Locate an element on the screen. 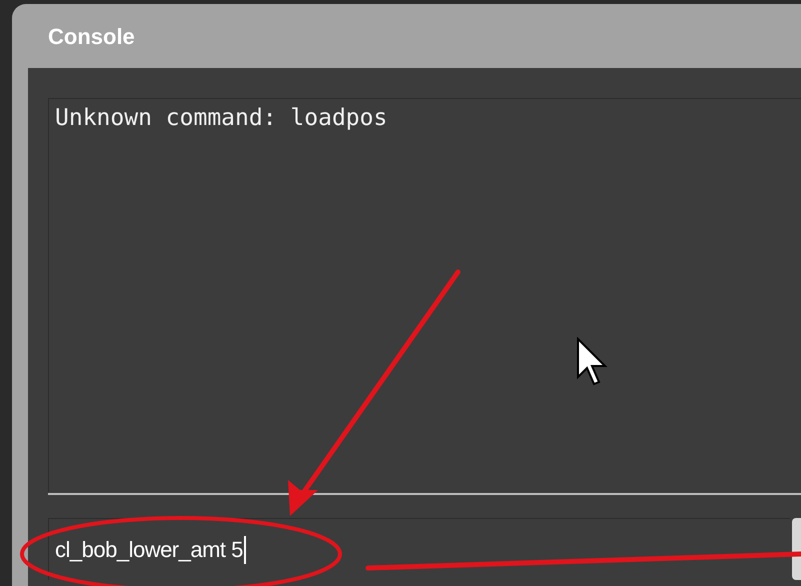 Image resolution: width=801 pixels, height=586 pixels. log-line: Unknown command: loadpos is located at coordinates (221, 118).